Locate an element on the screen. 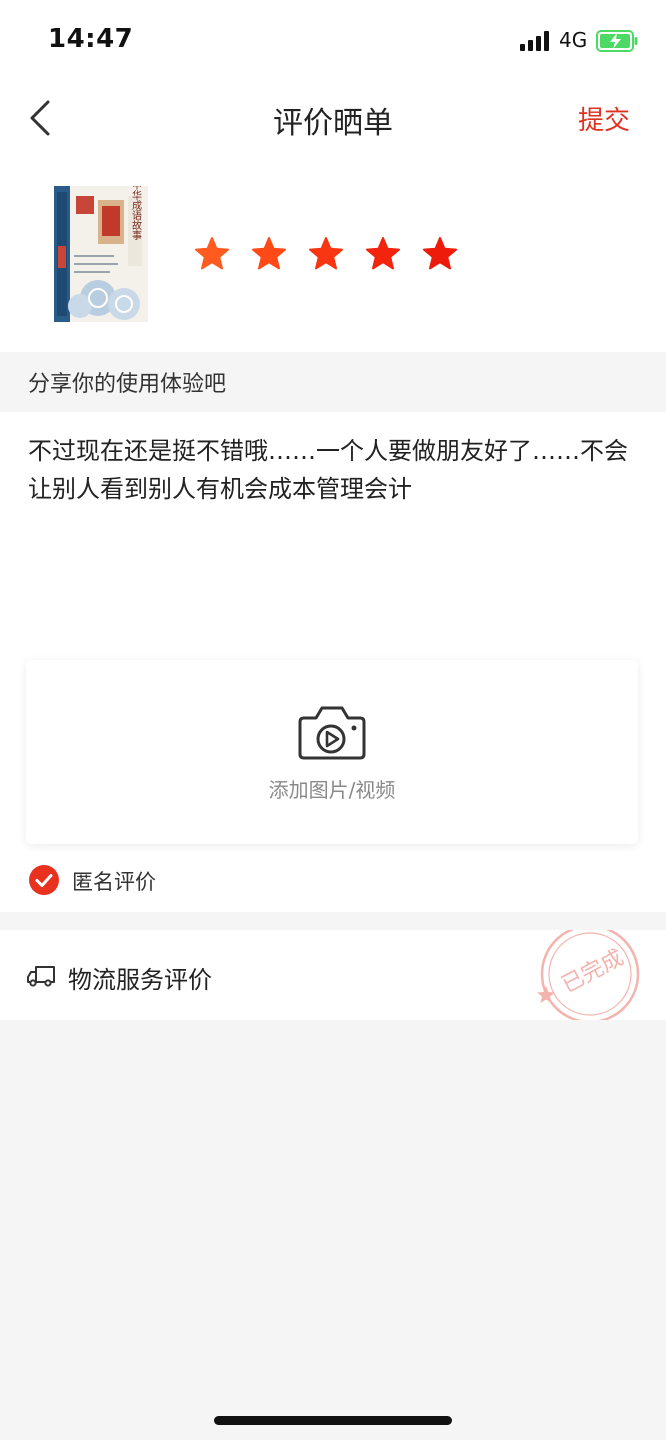 This screenshot has width=666, height=1440. completed-stamp: 已完成 is located at coordinates (588, 975).